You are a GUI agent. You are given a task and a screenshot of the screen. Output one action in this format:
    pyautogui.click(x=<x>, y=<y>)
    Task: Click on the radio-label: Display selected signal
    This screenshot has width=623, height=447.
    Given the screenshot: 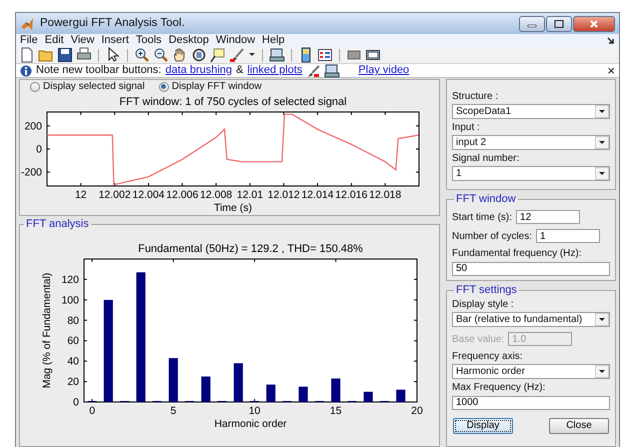 What is the action you would take?
    pyautogui.click(x=94, y=86)
    